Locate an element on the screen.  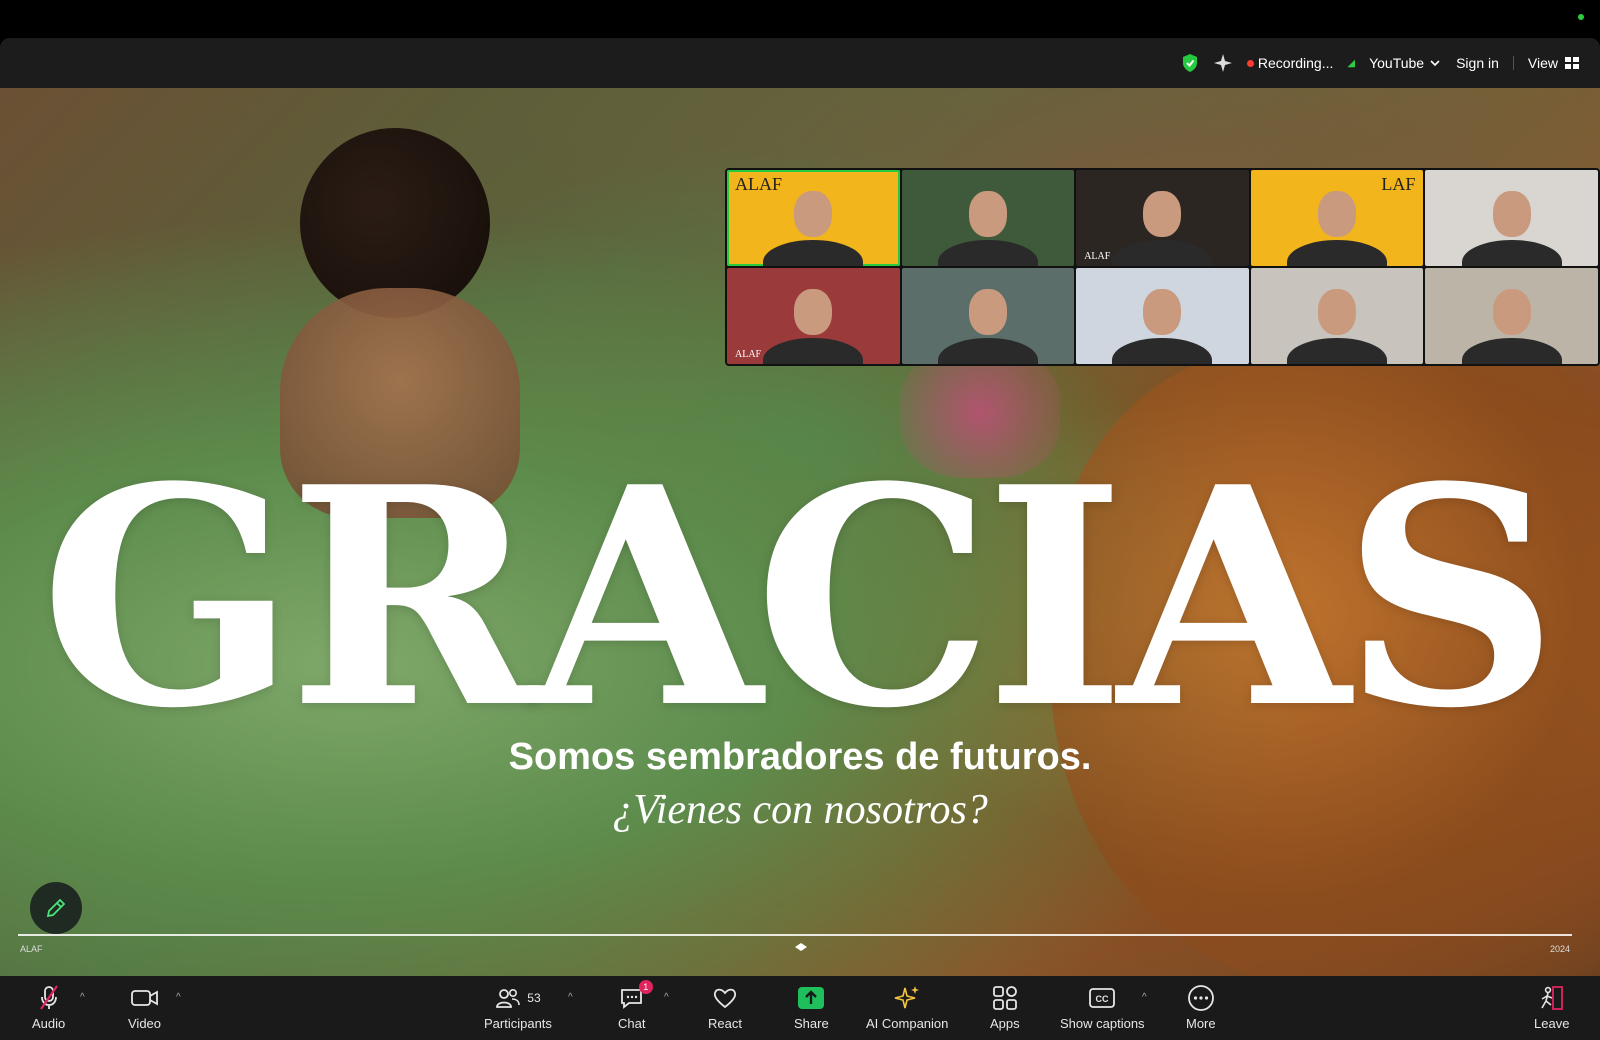
more-button: More is located at coordinates (1201, 1007).